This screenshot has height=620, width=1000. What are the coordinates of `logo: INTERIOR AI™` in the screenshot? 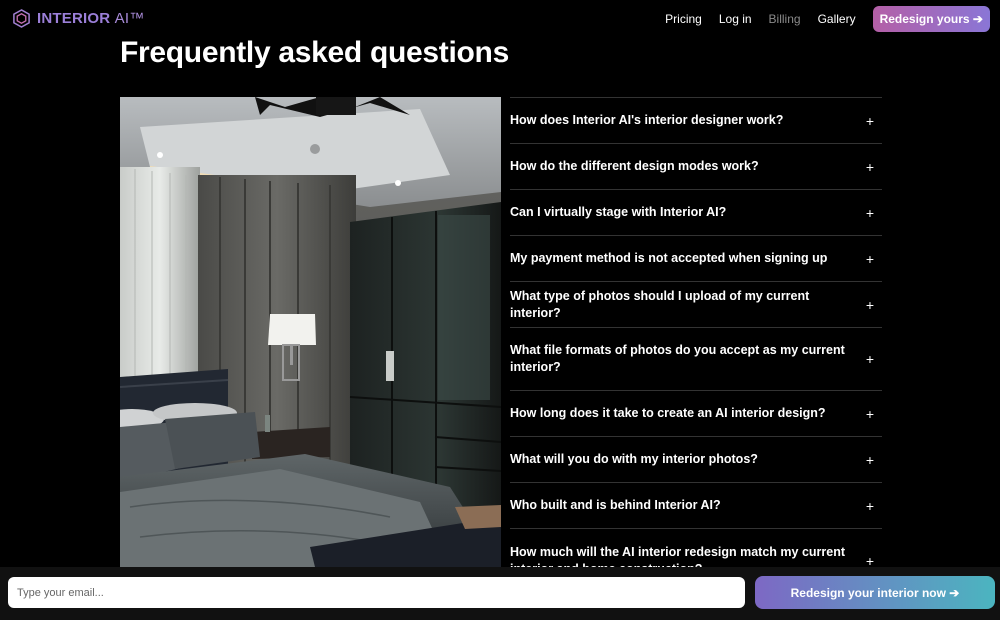 It's located at (78, 18).